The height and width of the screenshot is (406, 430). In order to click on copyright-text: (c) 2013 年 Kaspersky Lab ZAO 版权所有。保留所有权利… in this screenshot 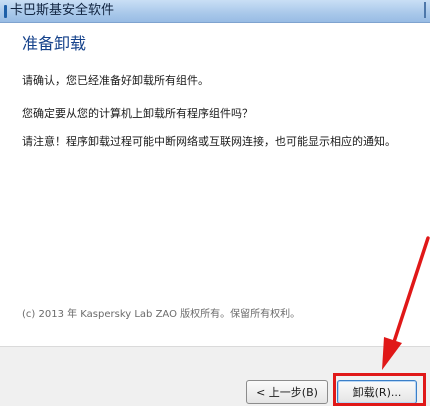, I will do `click(161, 314)`.